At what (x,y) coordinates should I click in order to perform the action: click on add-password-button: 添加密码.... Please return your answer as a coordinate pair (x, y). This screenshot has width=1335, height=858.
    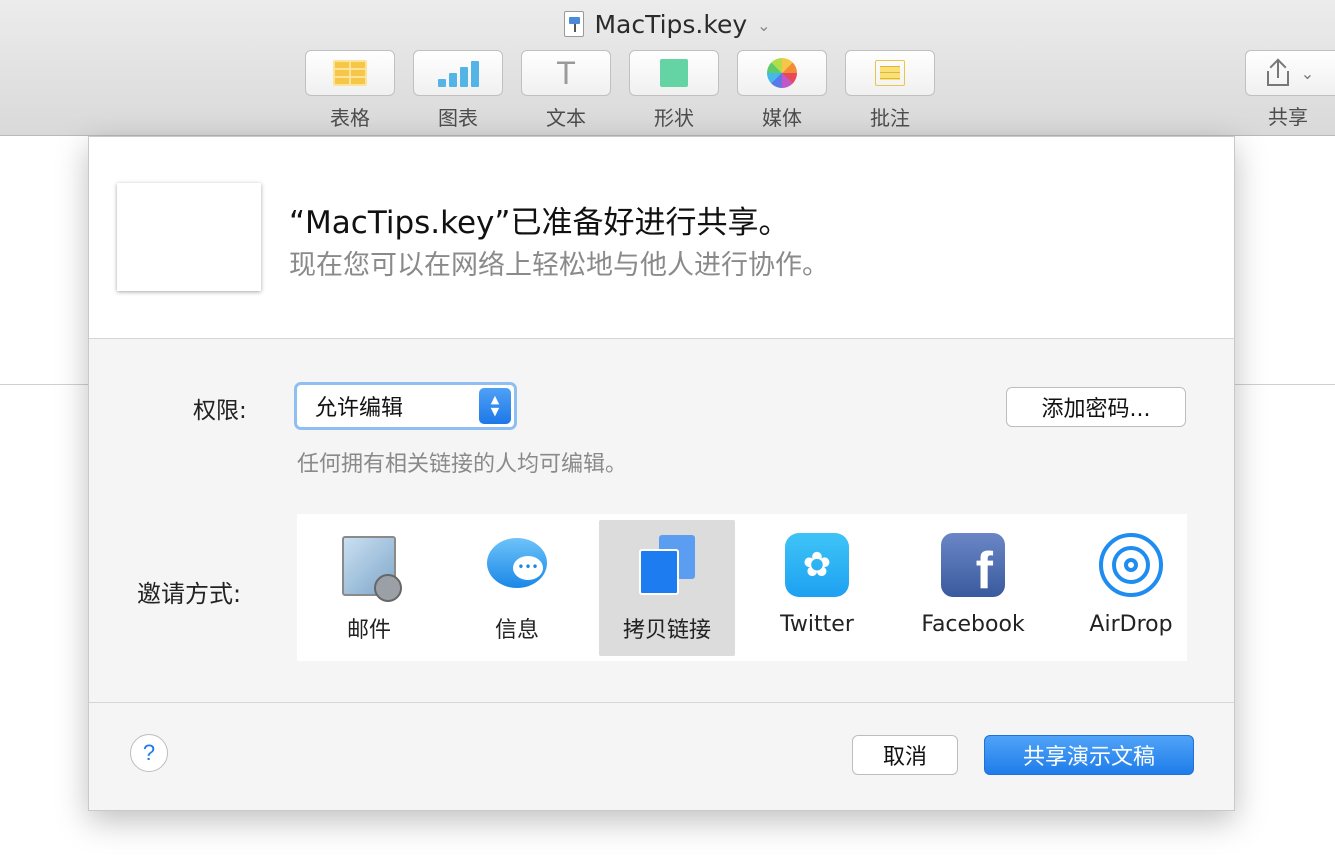
    Looking at the image, I should click on (1096, 407).